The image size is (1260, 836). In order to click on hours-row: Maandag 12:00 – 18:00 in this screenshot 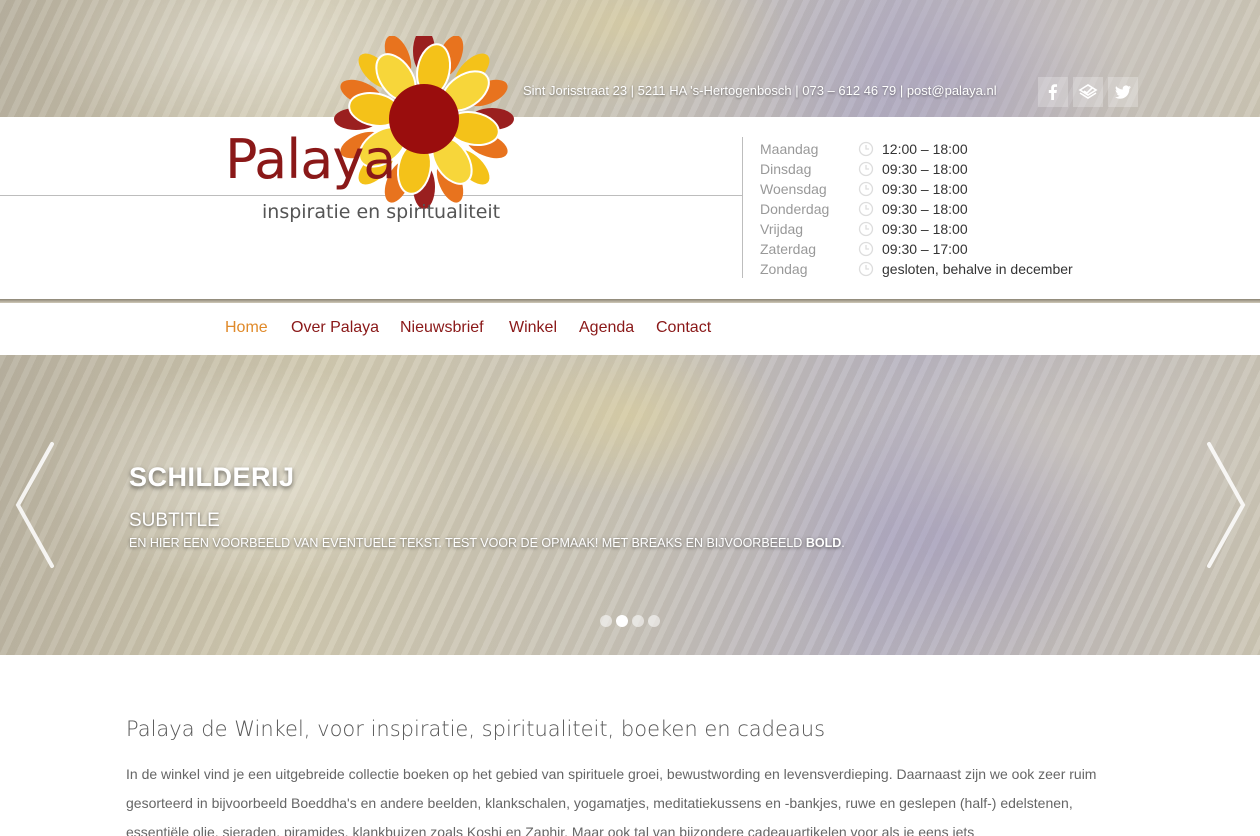, I will do `click(916, 149)`.